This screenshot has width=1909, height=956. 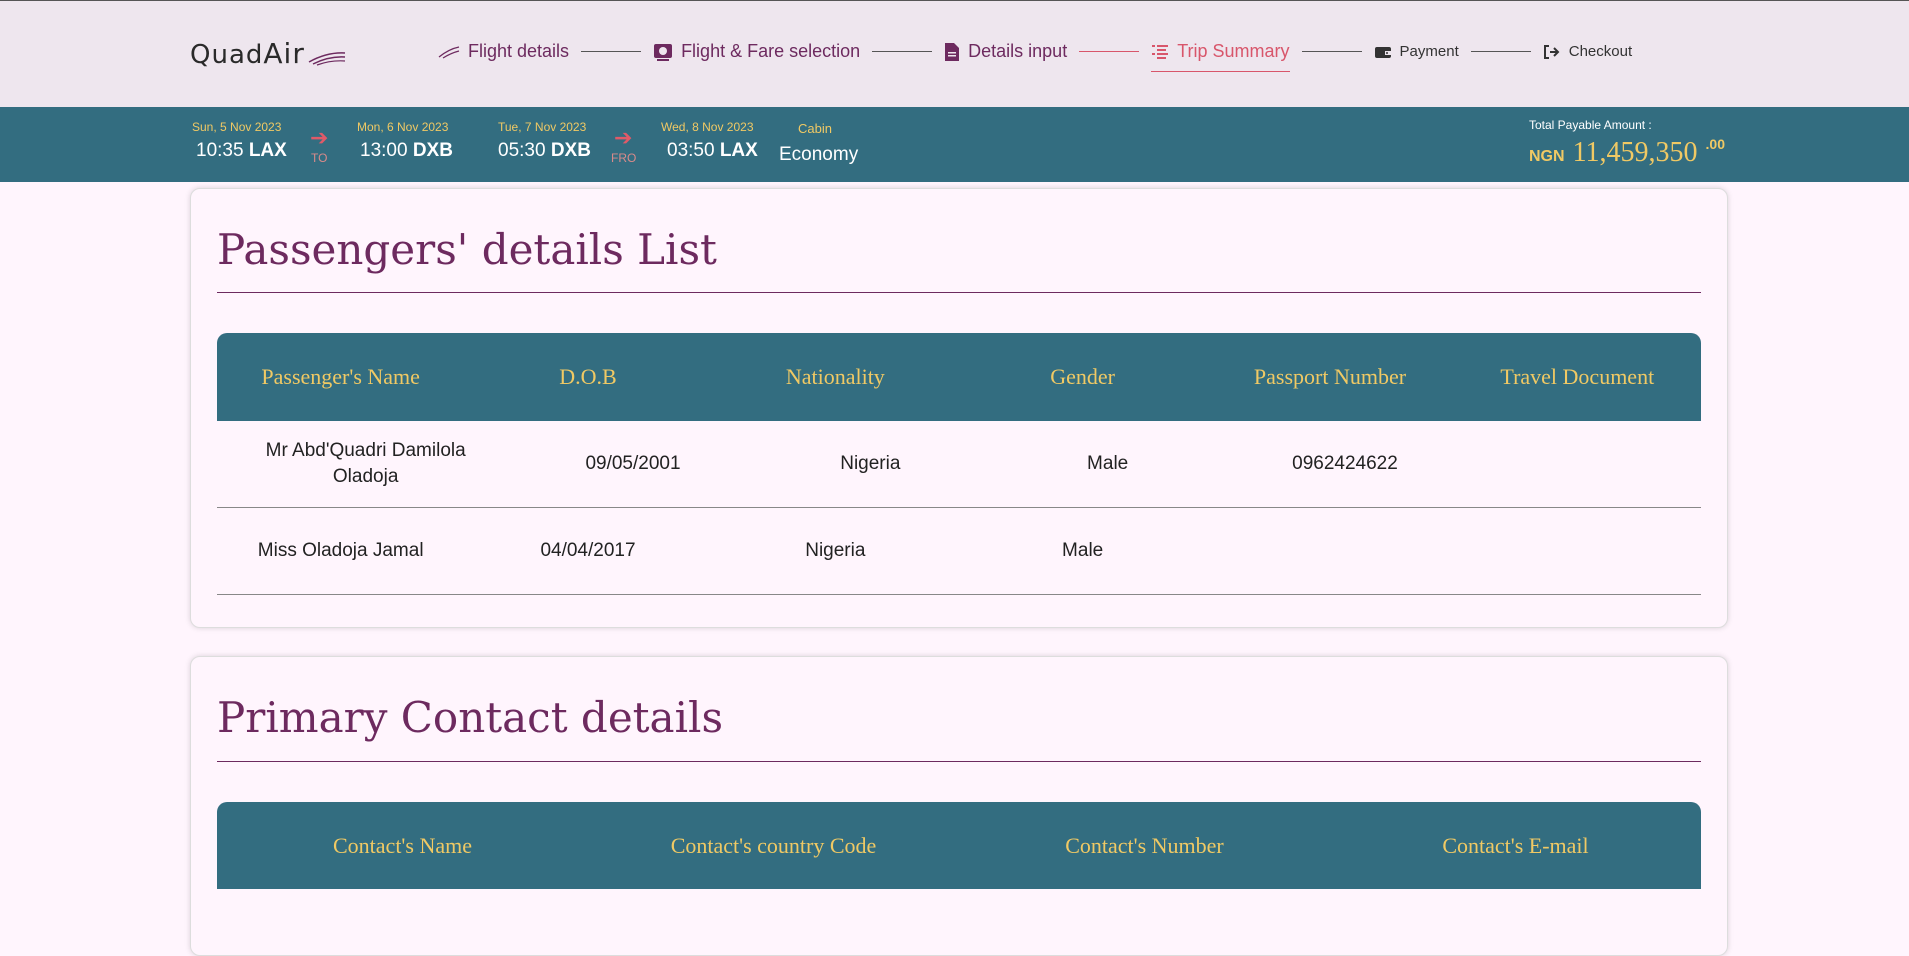 I want to click on column-header-contact-number: Contact's Number, so click(x=1144, y=845).